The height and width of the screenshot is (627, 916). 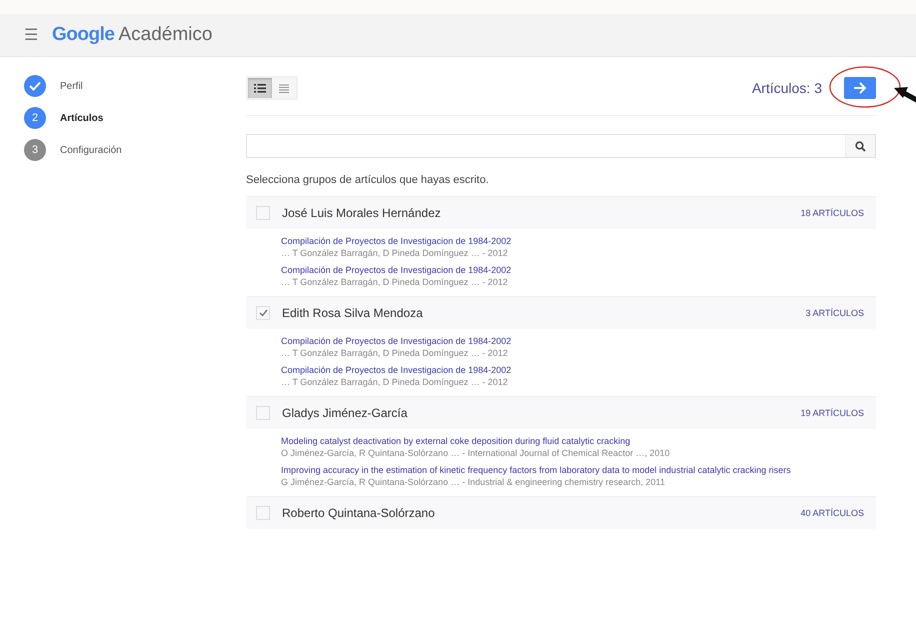 I want to click on article-authors: G Jiménez-García, R Quintana-Solórzano … - Industrial & engineering chemistry research, 2011, so click(x=473, y=482).